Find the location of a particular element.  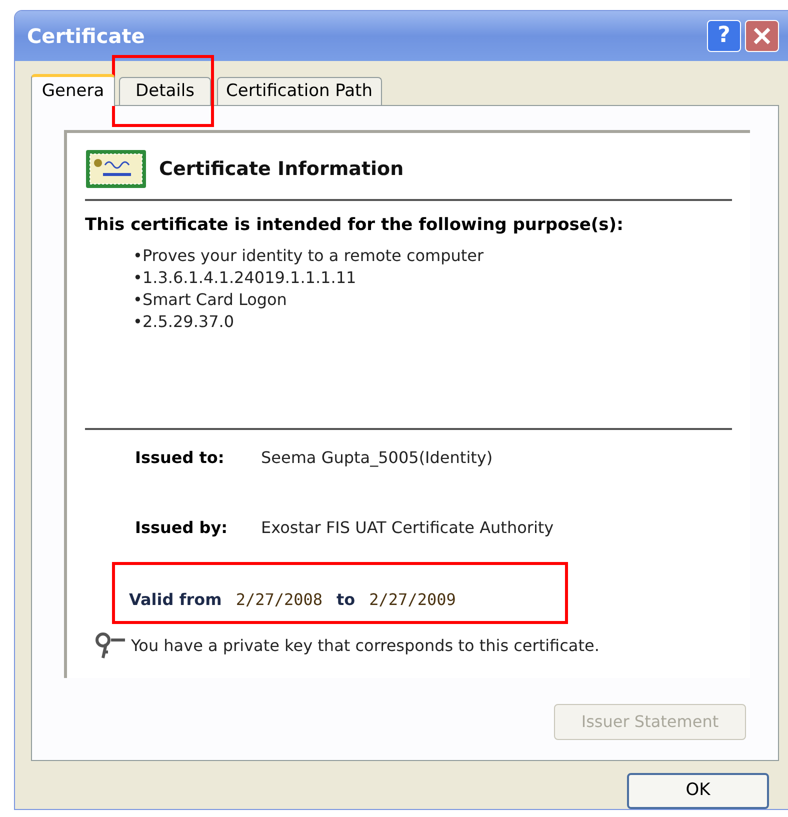

tab: Certification Path is located at coordinates (299, 91).